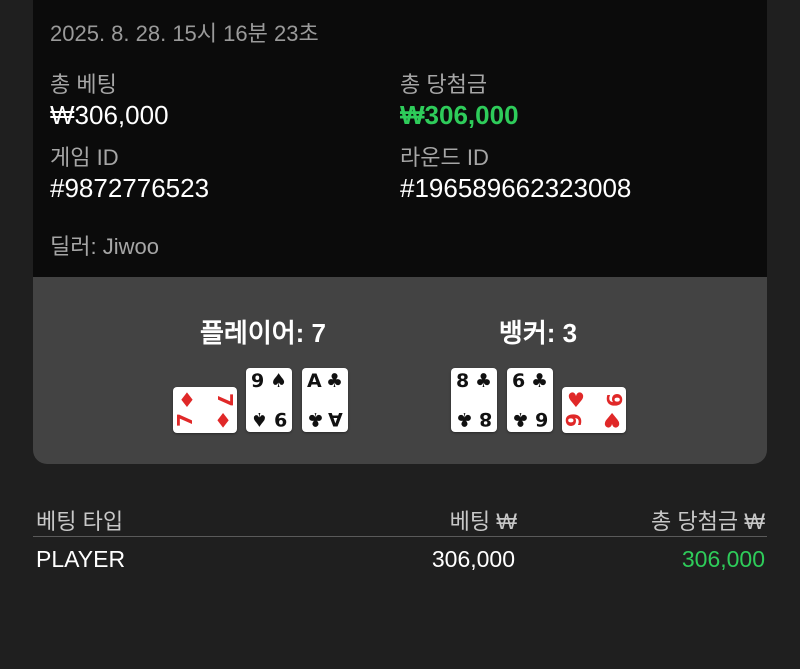 The width and height of the screenshot is (800, 669). What do you see at coordinates (184, 33) in the screenshot?
I see `round-timestamp: 2025. 8. 28. 15시 16분 23초` at bounding box center [184, 33].